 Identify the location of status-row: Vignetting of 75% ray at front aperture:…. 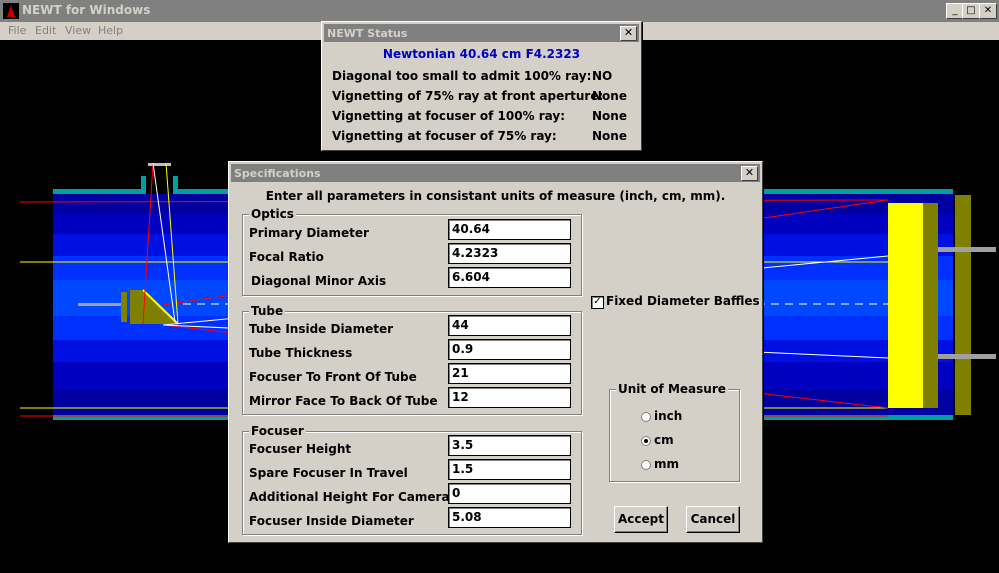
(482, 96).